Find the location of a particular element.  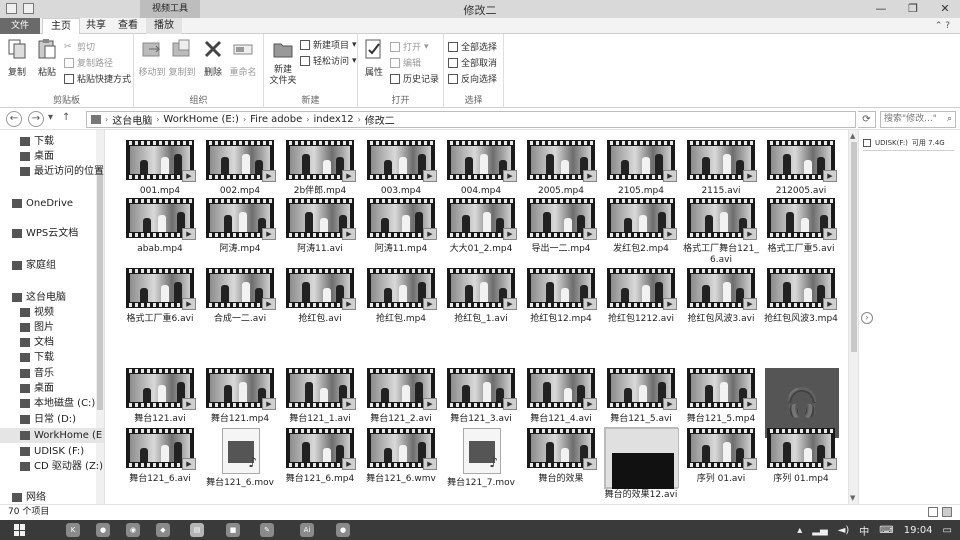

file-item: 舞台的效果12.avi is located at coordinates (641, 464).